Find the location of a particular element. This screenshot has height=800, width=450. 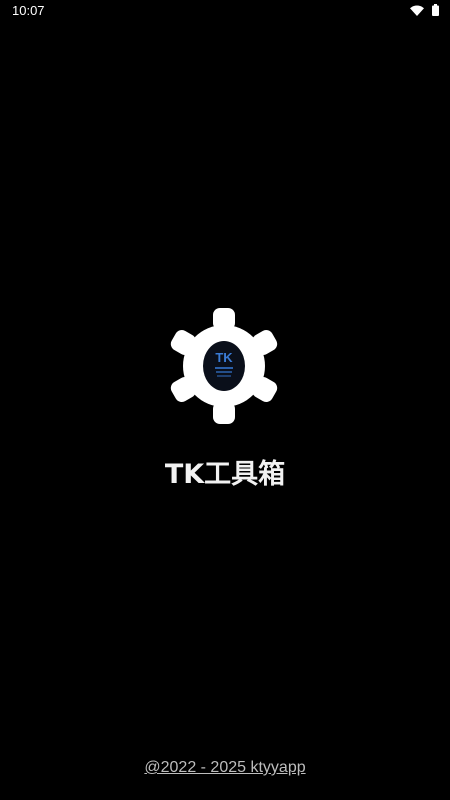

logo-badge is located at coordinates (224, 366).